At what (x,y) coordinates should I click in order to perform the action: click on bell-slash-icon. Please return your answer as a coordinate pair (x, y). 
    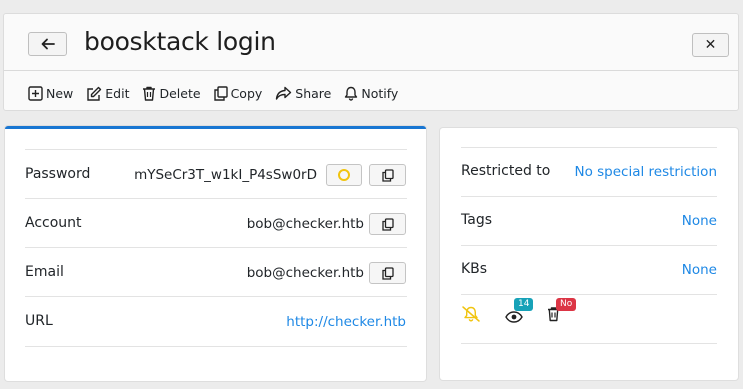
    Looking at the image, I should click on (471, 314).